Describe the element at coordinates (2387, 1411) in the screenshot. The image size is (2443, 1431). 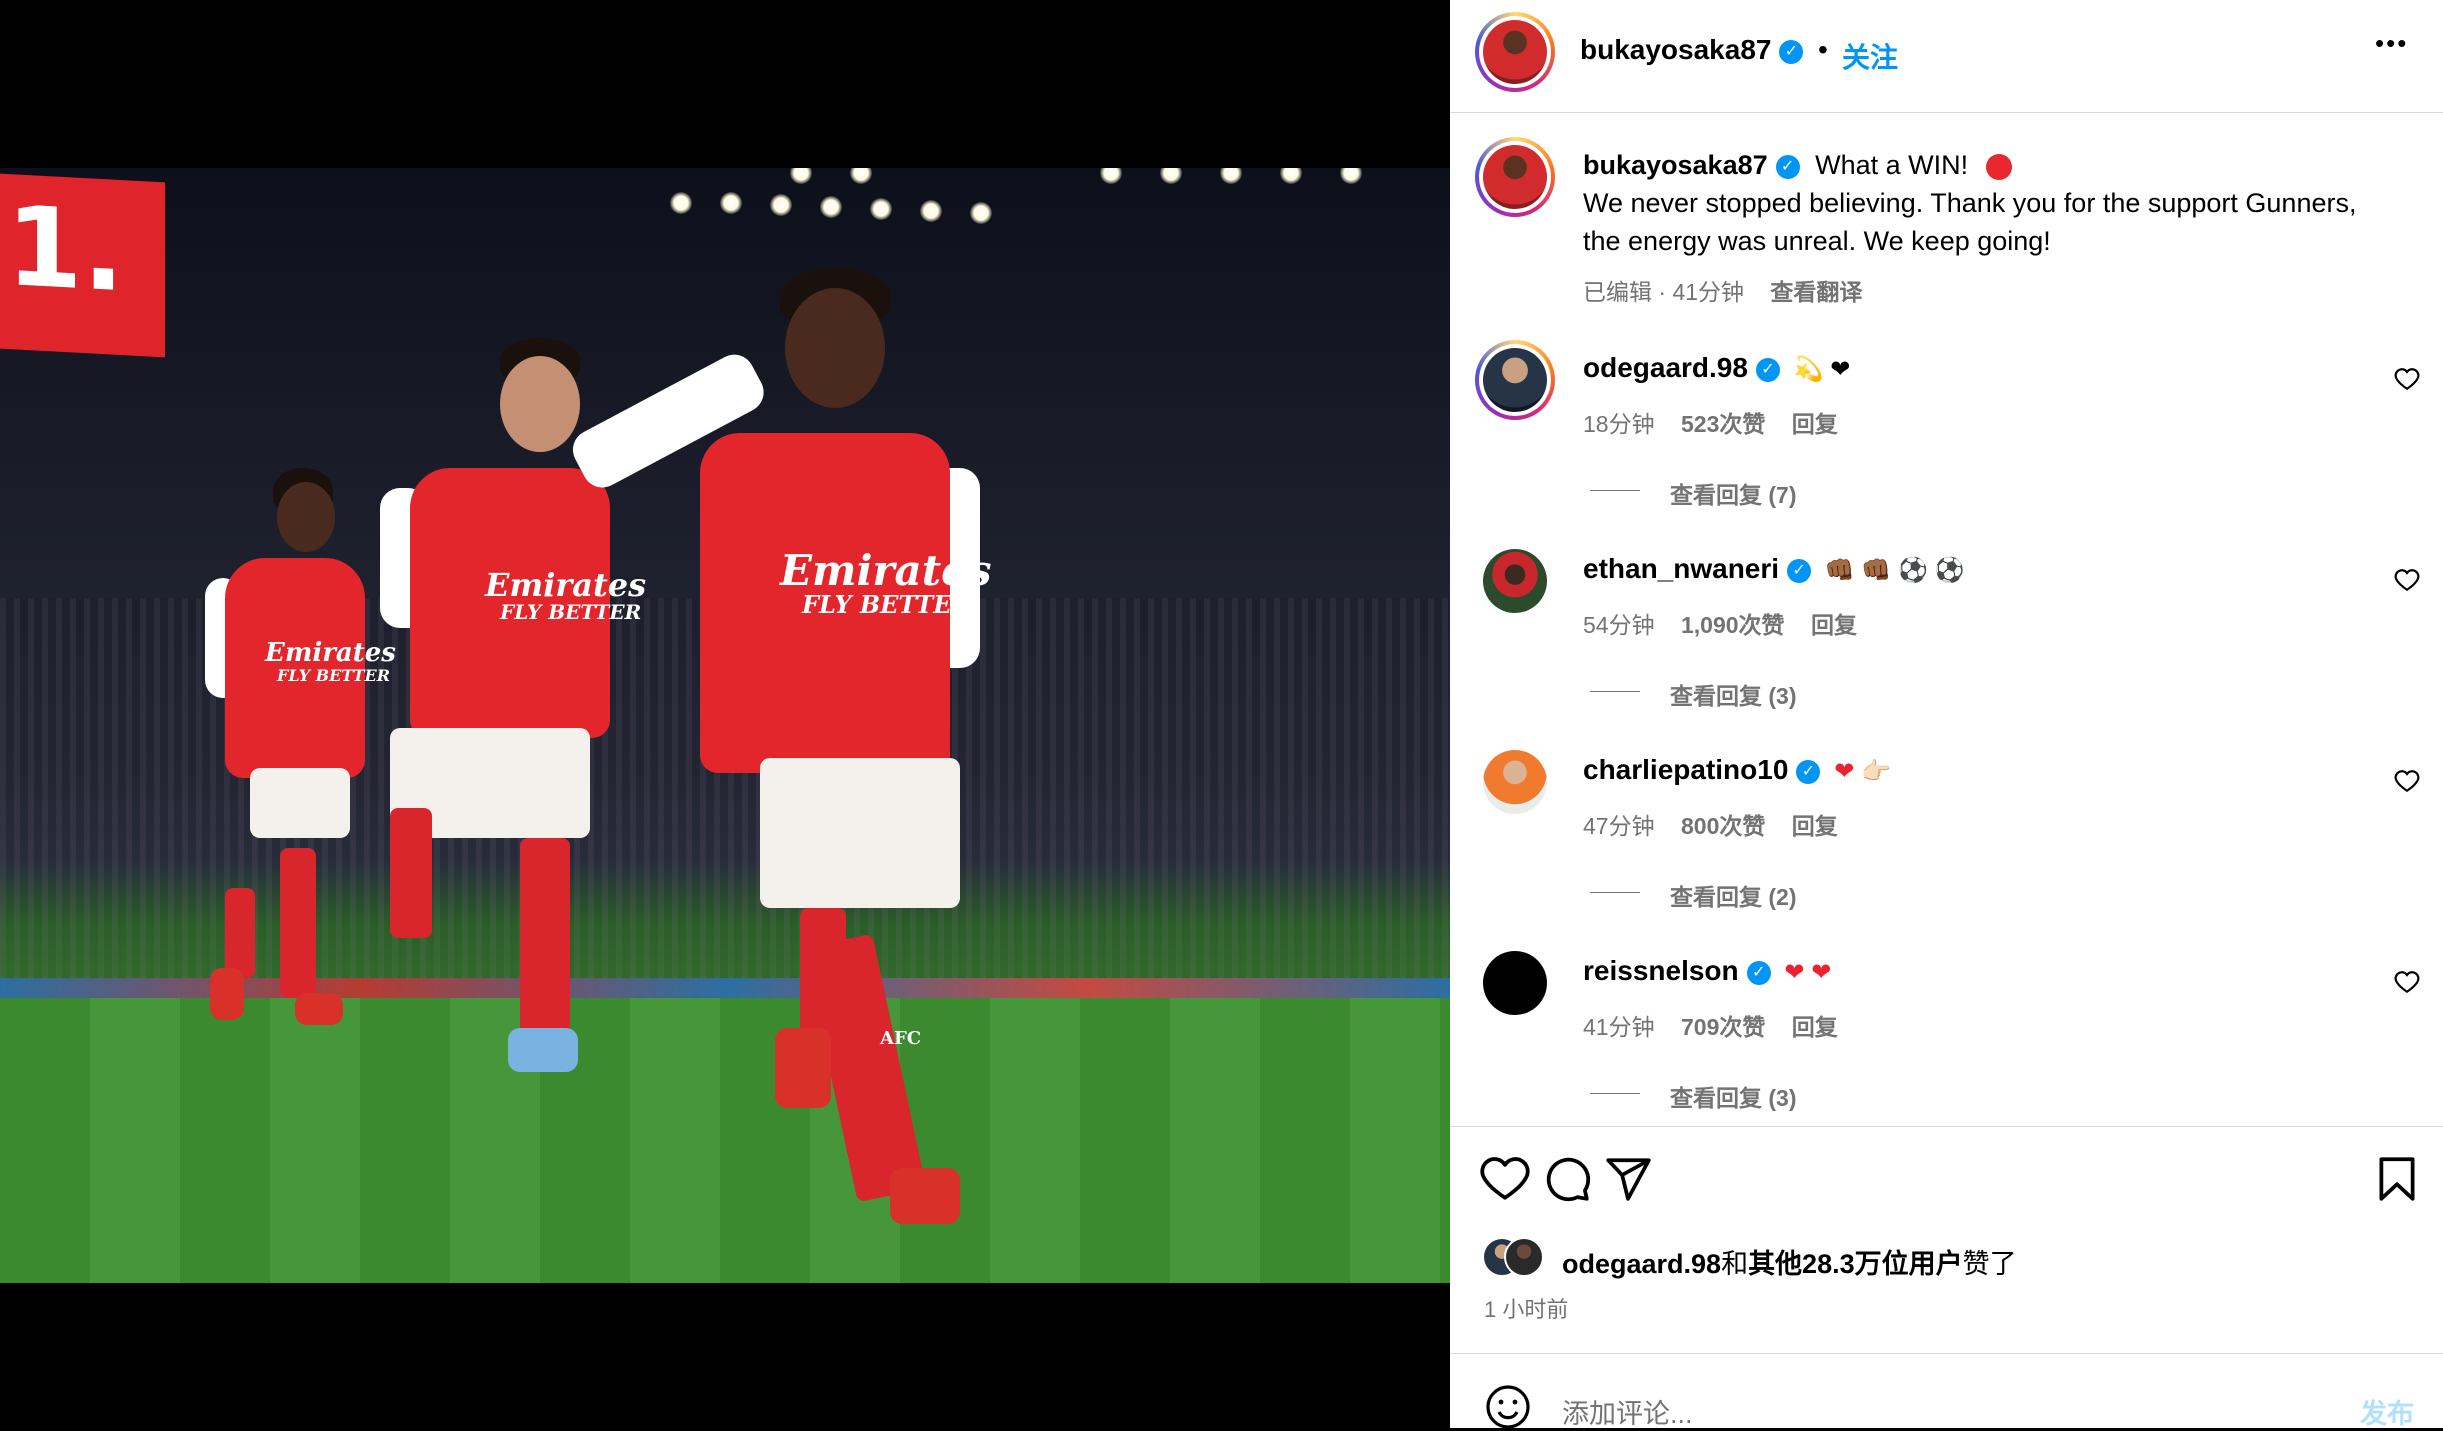
I see `post-comment-button: 发布` at that location.